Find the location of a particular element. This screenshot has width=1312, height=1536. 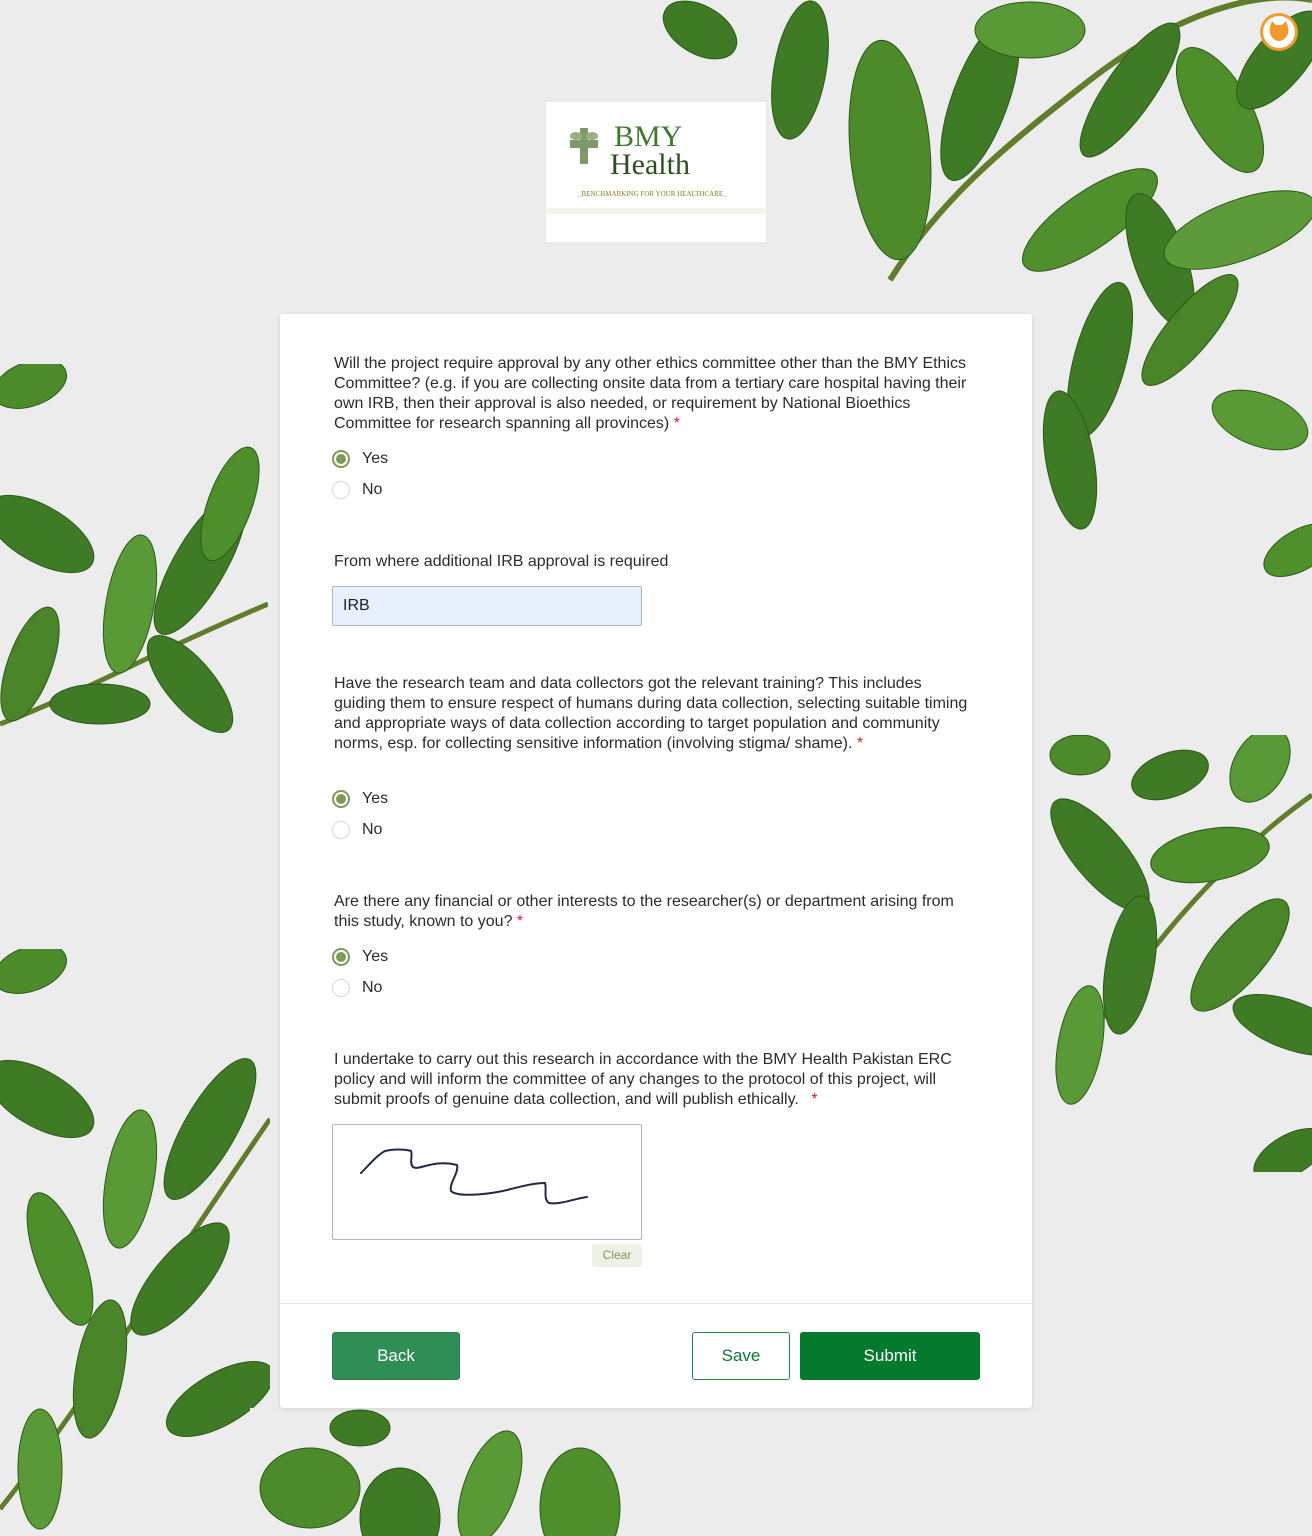

irb-source-input: IRB is located at coordinates (487, 606).